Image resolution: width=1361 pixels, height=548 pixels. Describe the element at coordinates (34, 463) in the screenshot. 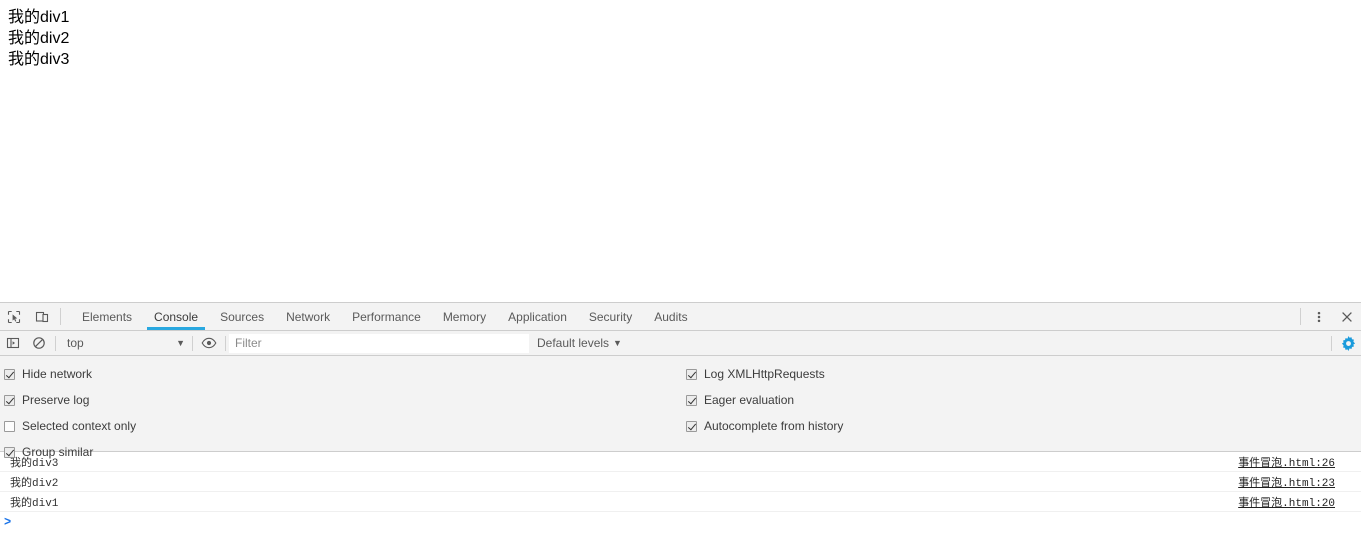

I see `console-message-text: 我的div3` at that location.